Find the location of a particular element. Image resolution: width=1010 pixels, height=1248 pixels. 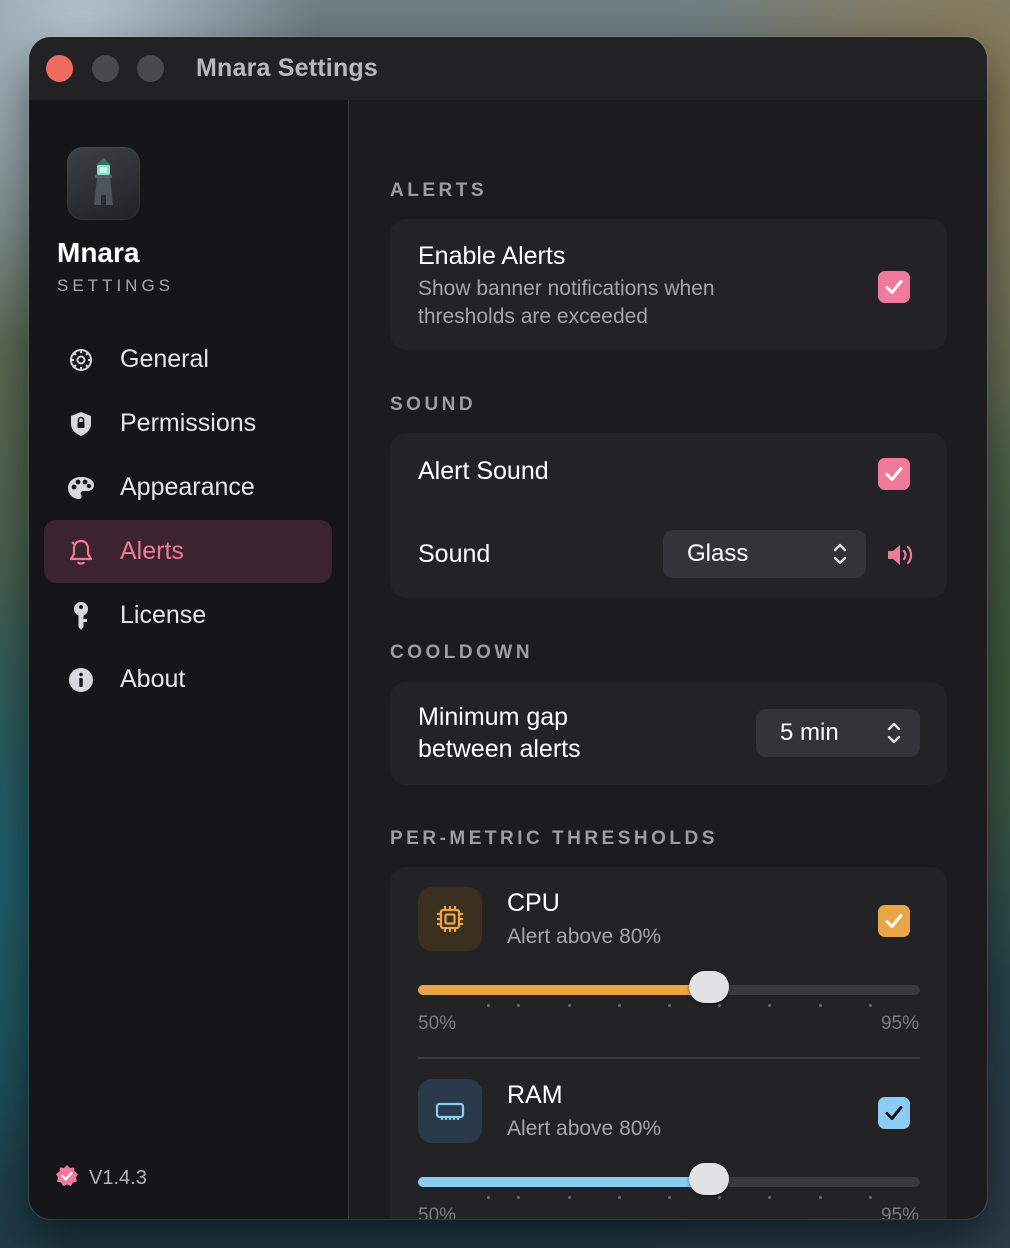

metric-name-ram: RAM is located at coordinates (535, 1095).